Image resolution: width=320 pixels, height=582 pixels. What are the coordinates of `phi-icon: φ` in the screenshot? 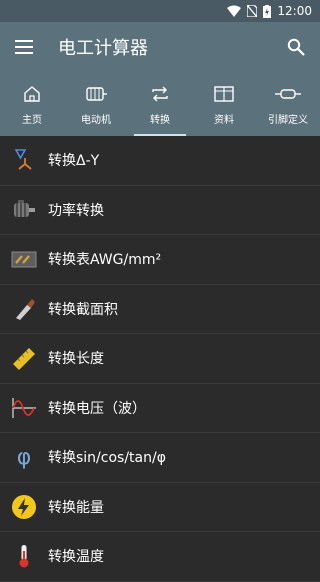 It's located at (24, 457).